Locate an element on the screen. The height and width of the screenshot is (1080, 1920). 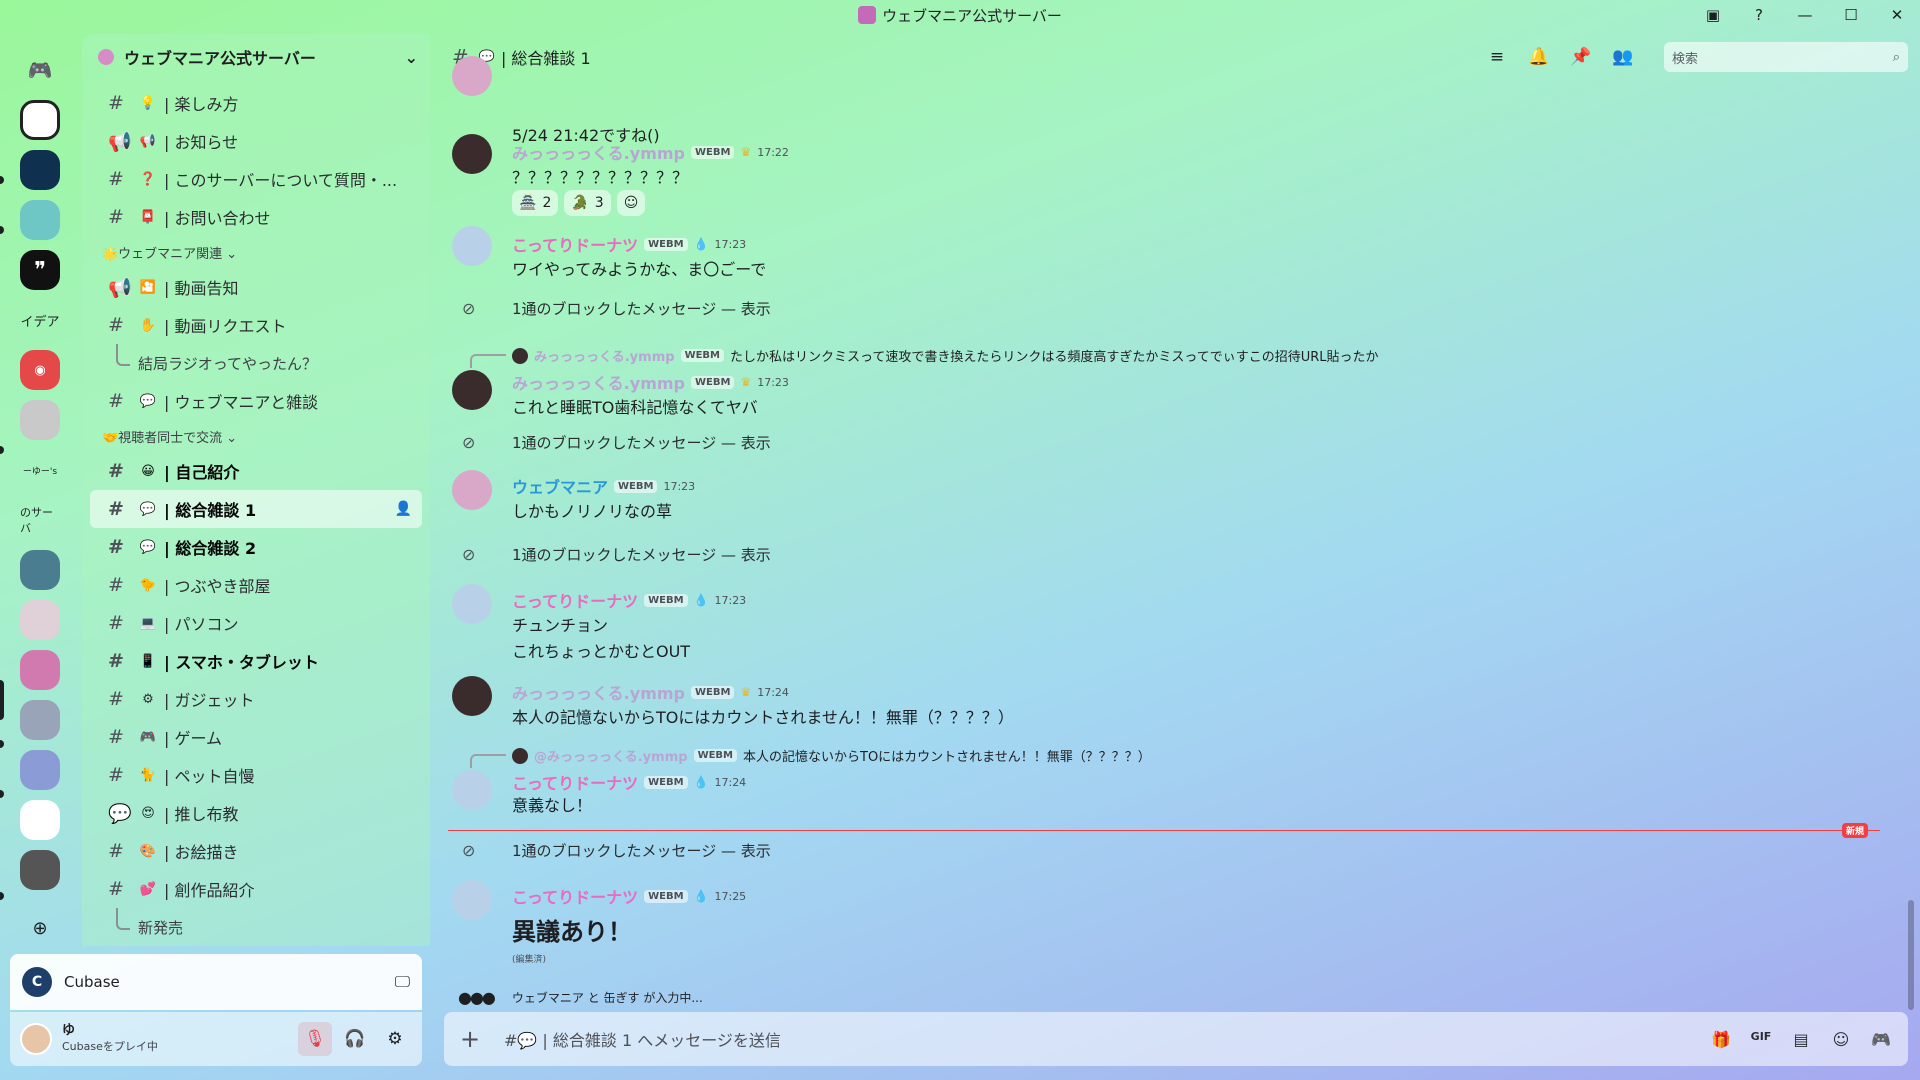
inbox-icon: ▣ is located at coordinates (1713, 15).